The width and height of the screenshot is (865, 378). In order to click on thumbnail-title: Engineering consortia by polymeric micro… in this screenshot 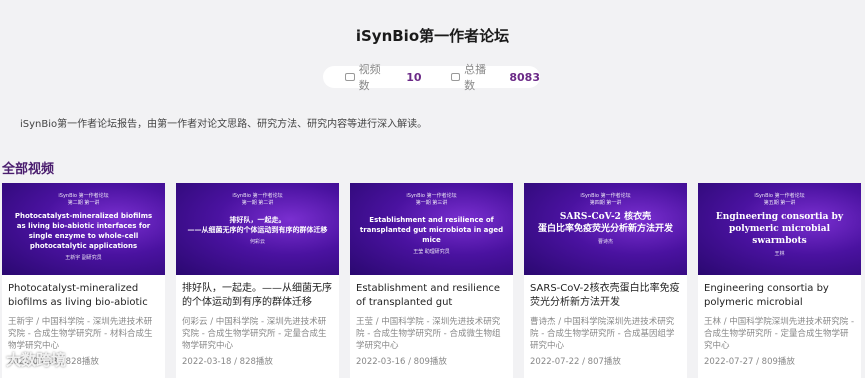, I will do `click(779, 229)`.